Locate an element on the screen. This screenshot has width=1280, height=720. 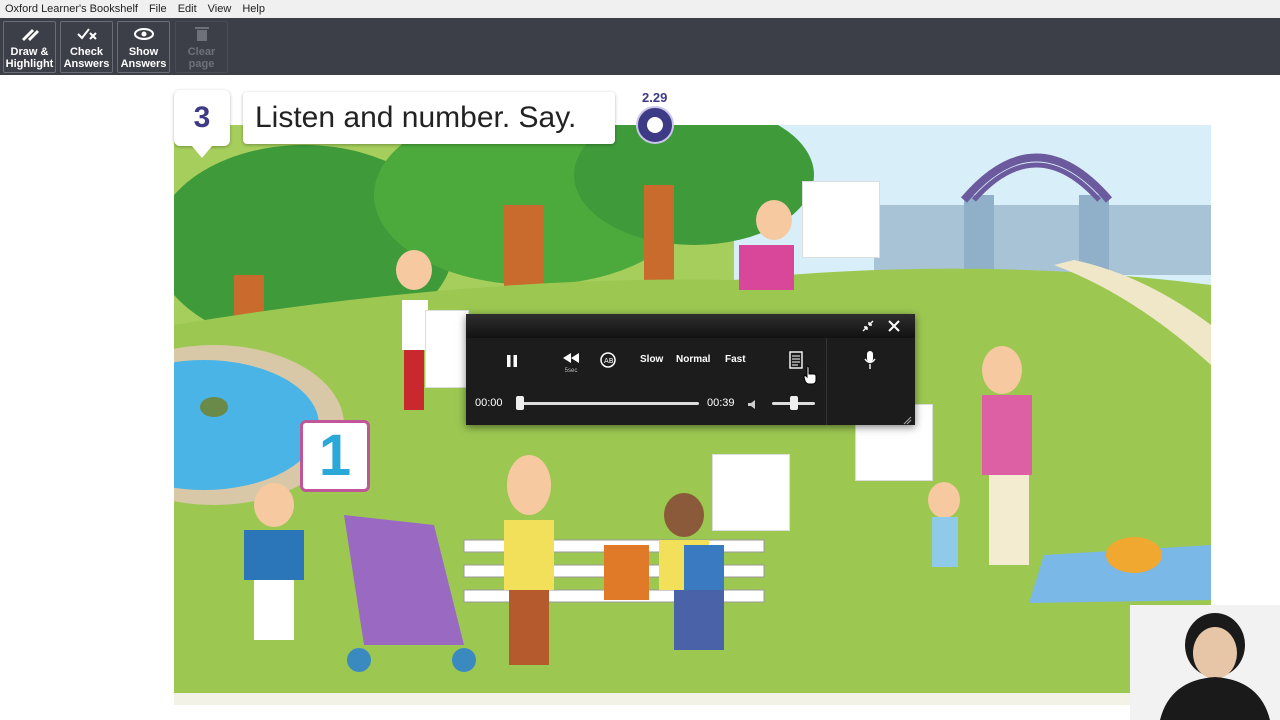
total-time: 00:39 is located at coordinates (721, 403).